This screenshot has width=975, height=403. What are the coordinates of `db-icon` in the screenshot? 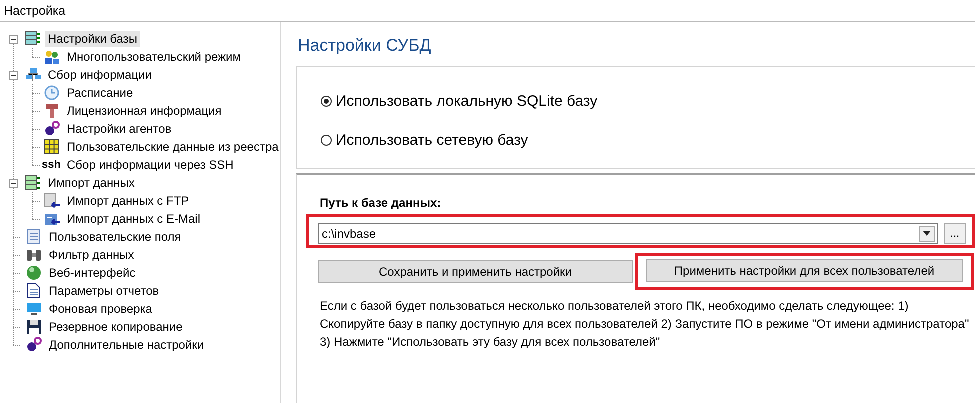 It's located at (33, 39).